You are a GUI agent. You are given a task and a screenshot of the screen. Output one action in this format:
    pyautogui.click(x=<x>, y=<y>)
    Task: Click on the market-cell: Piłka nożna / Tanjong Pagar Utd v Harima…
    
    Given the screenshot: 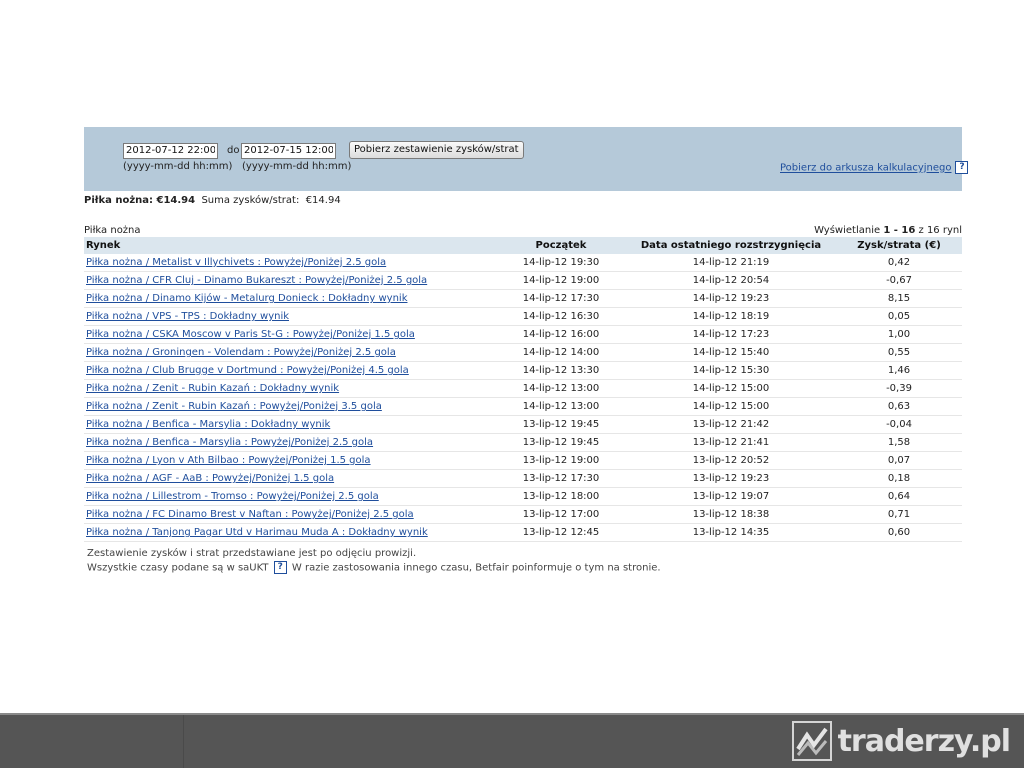 What is the action you would take?
    pyautogui.click(x=290, y=532)
    